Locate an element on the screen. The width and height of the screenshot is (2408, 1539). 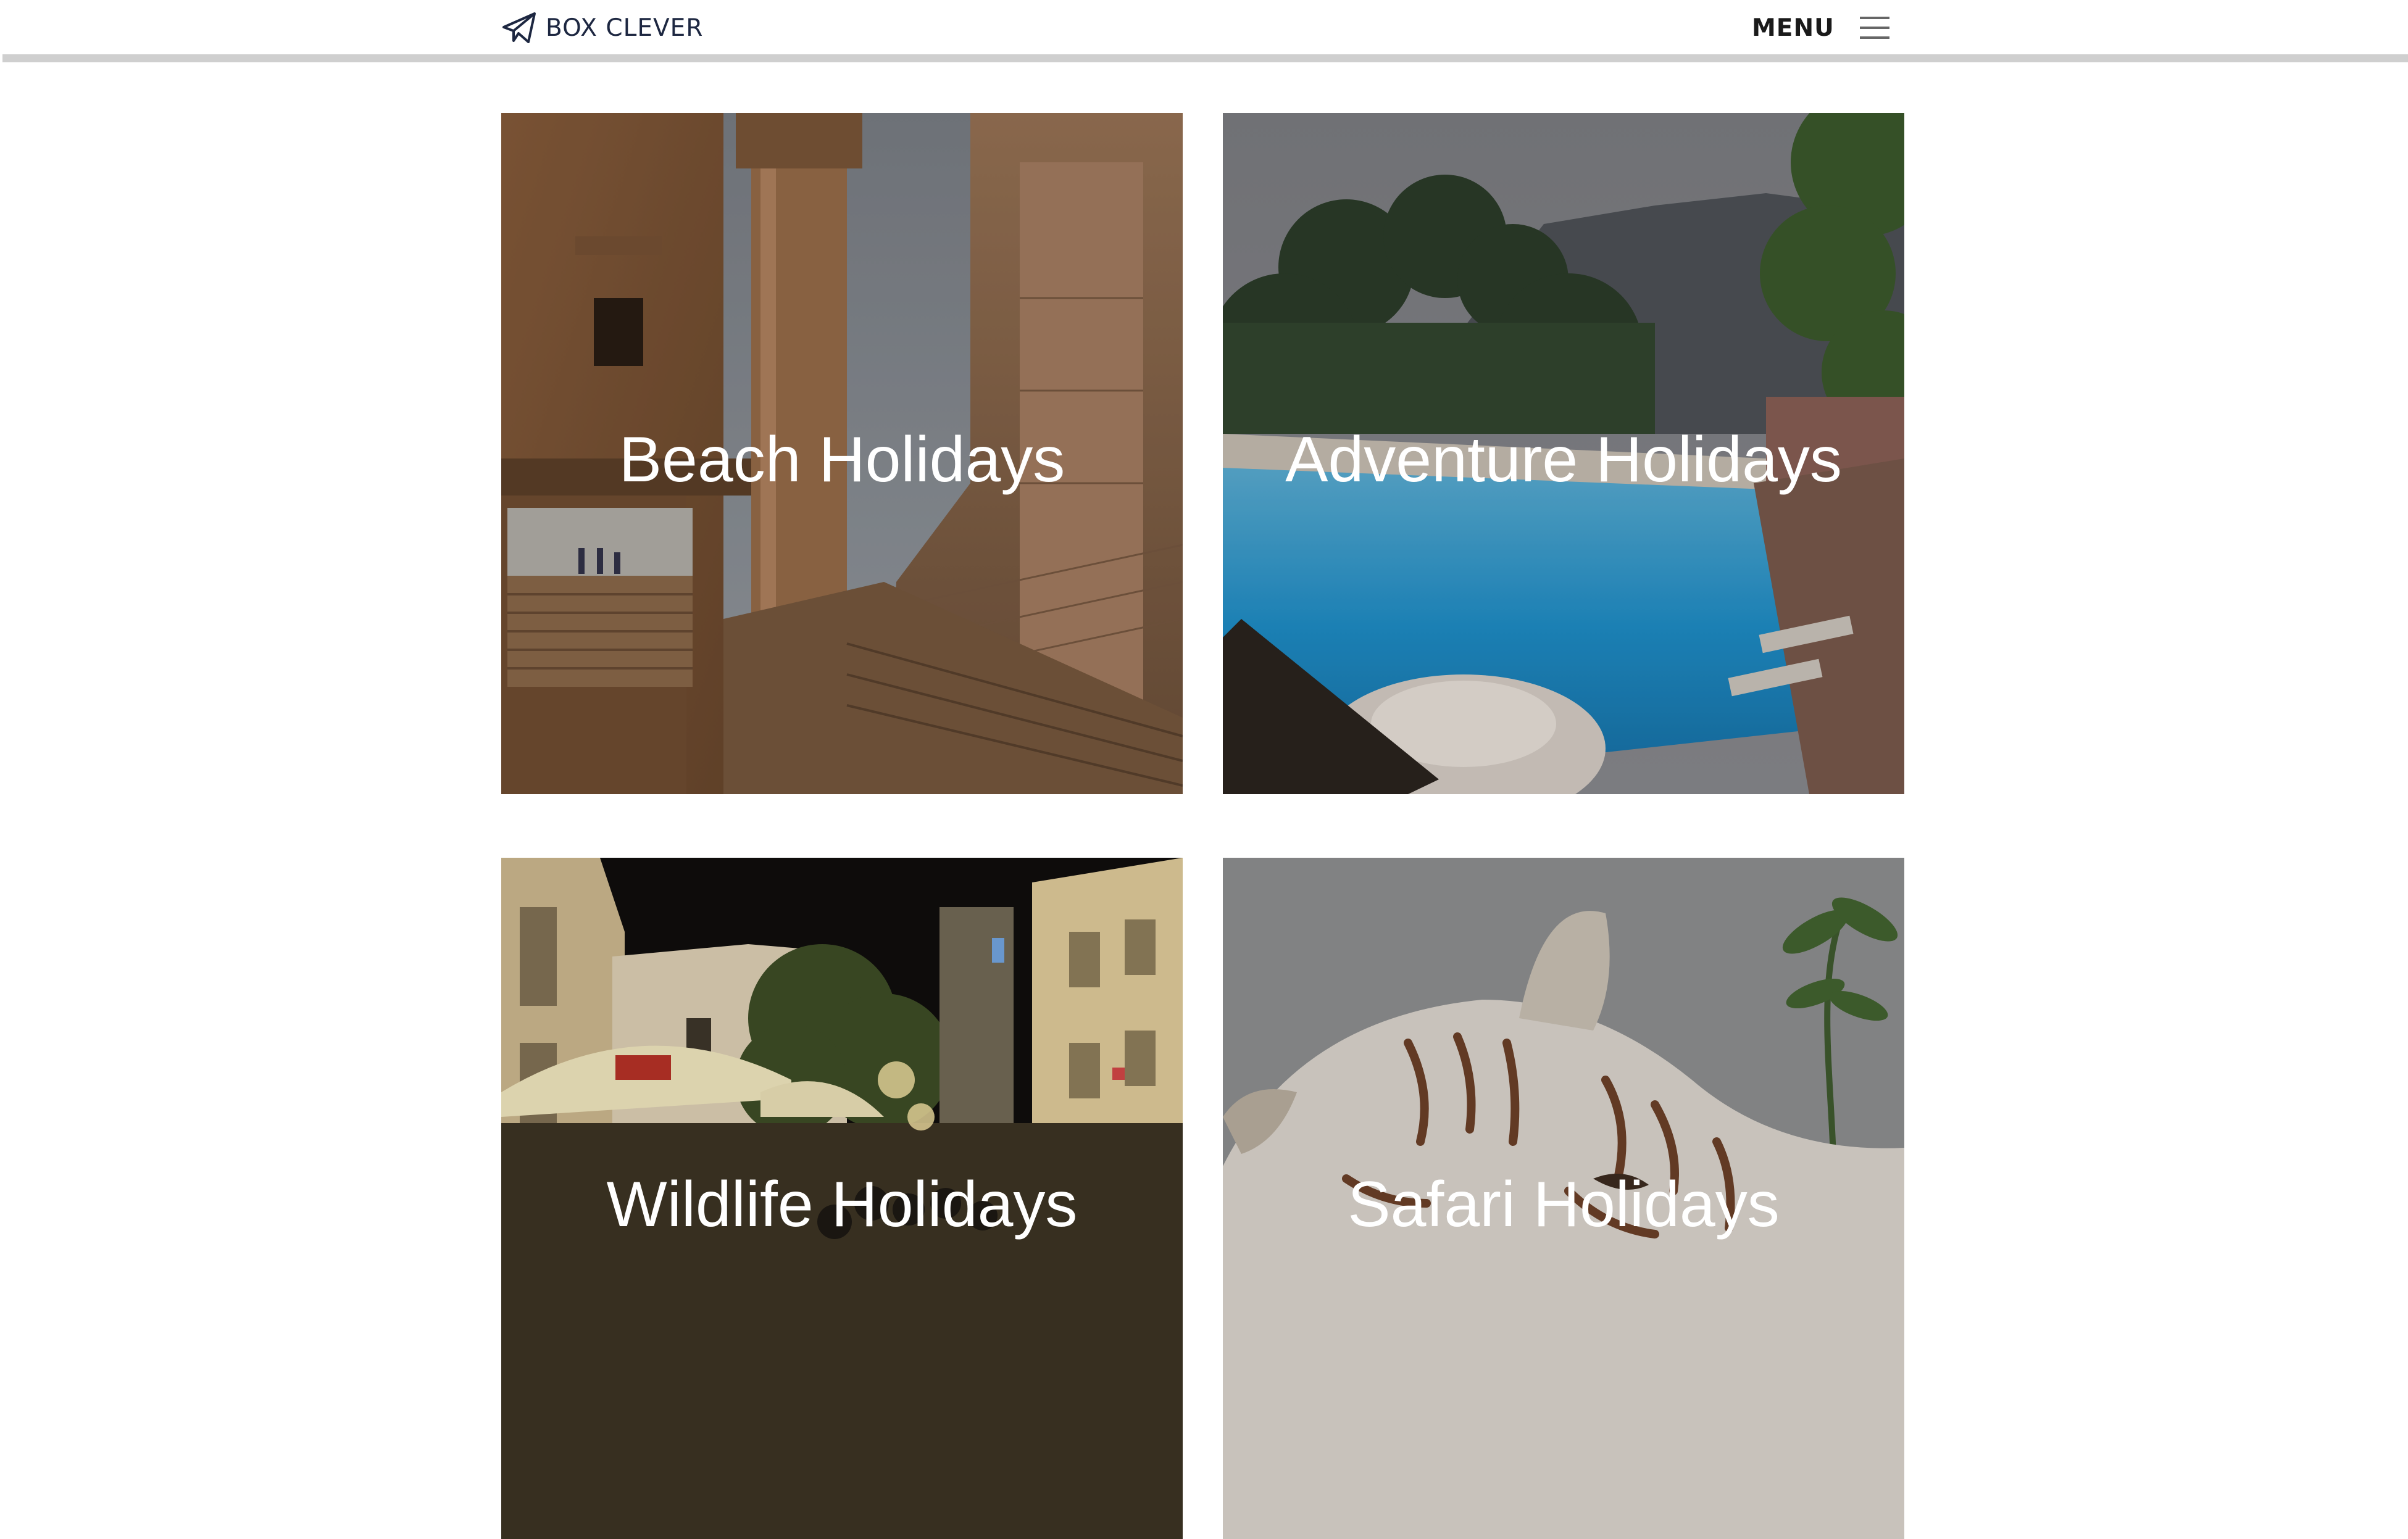
paper-plane-icon is located at coordinates (519, 27).